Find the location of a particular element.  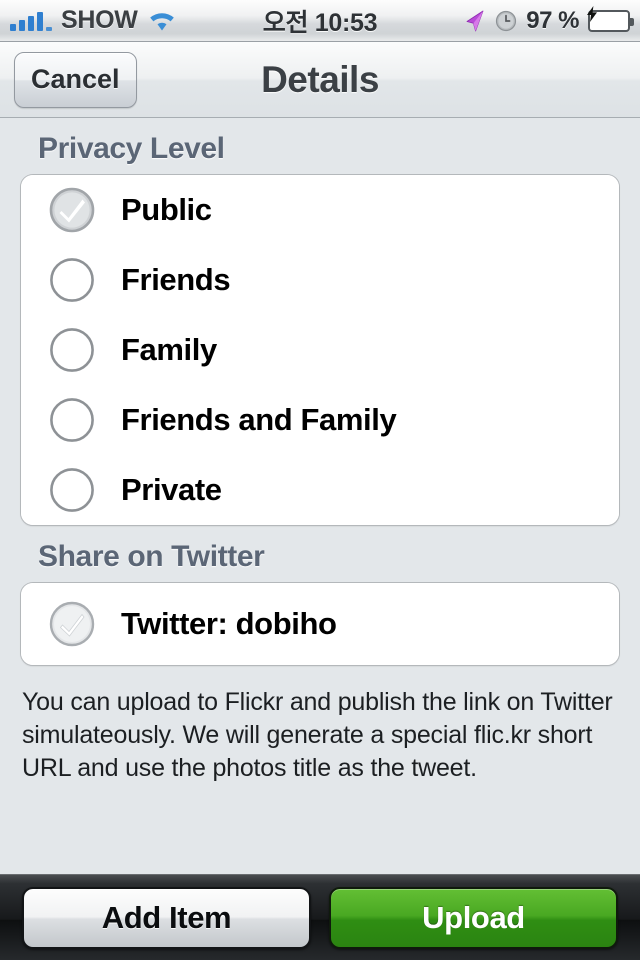

status-bar: SHOW 오전 10:53 97 % is located at coordinates (320, 21).